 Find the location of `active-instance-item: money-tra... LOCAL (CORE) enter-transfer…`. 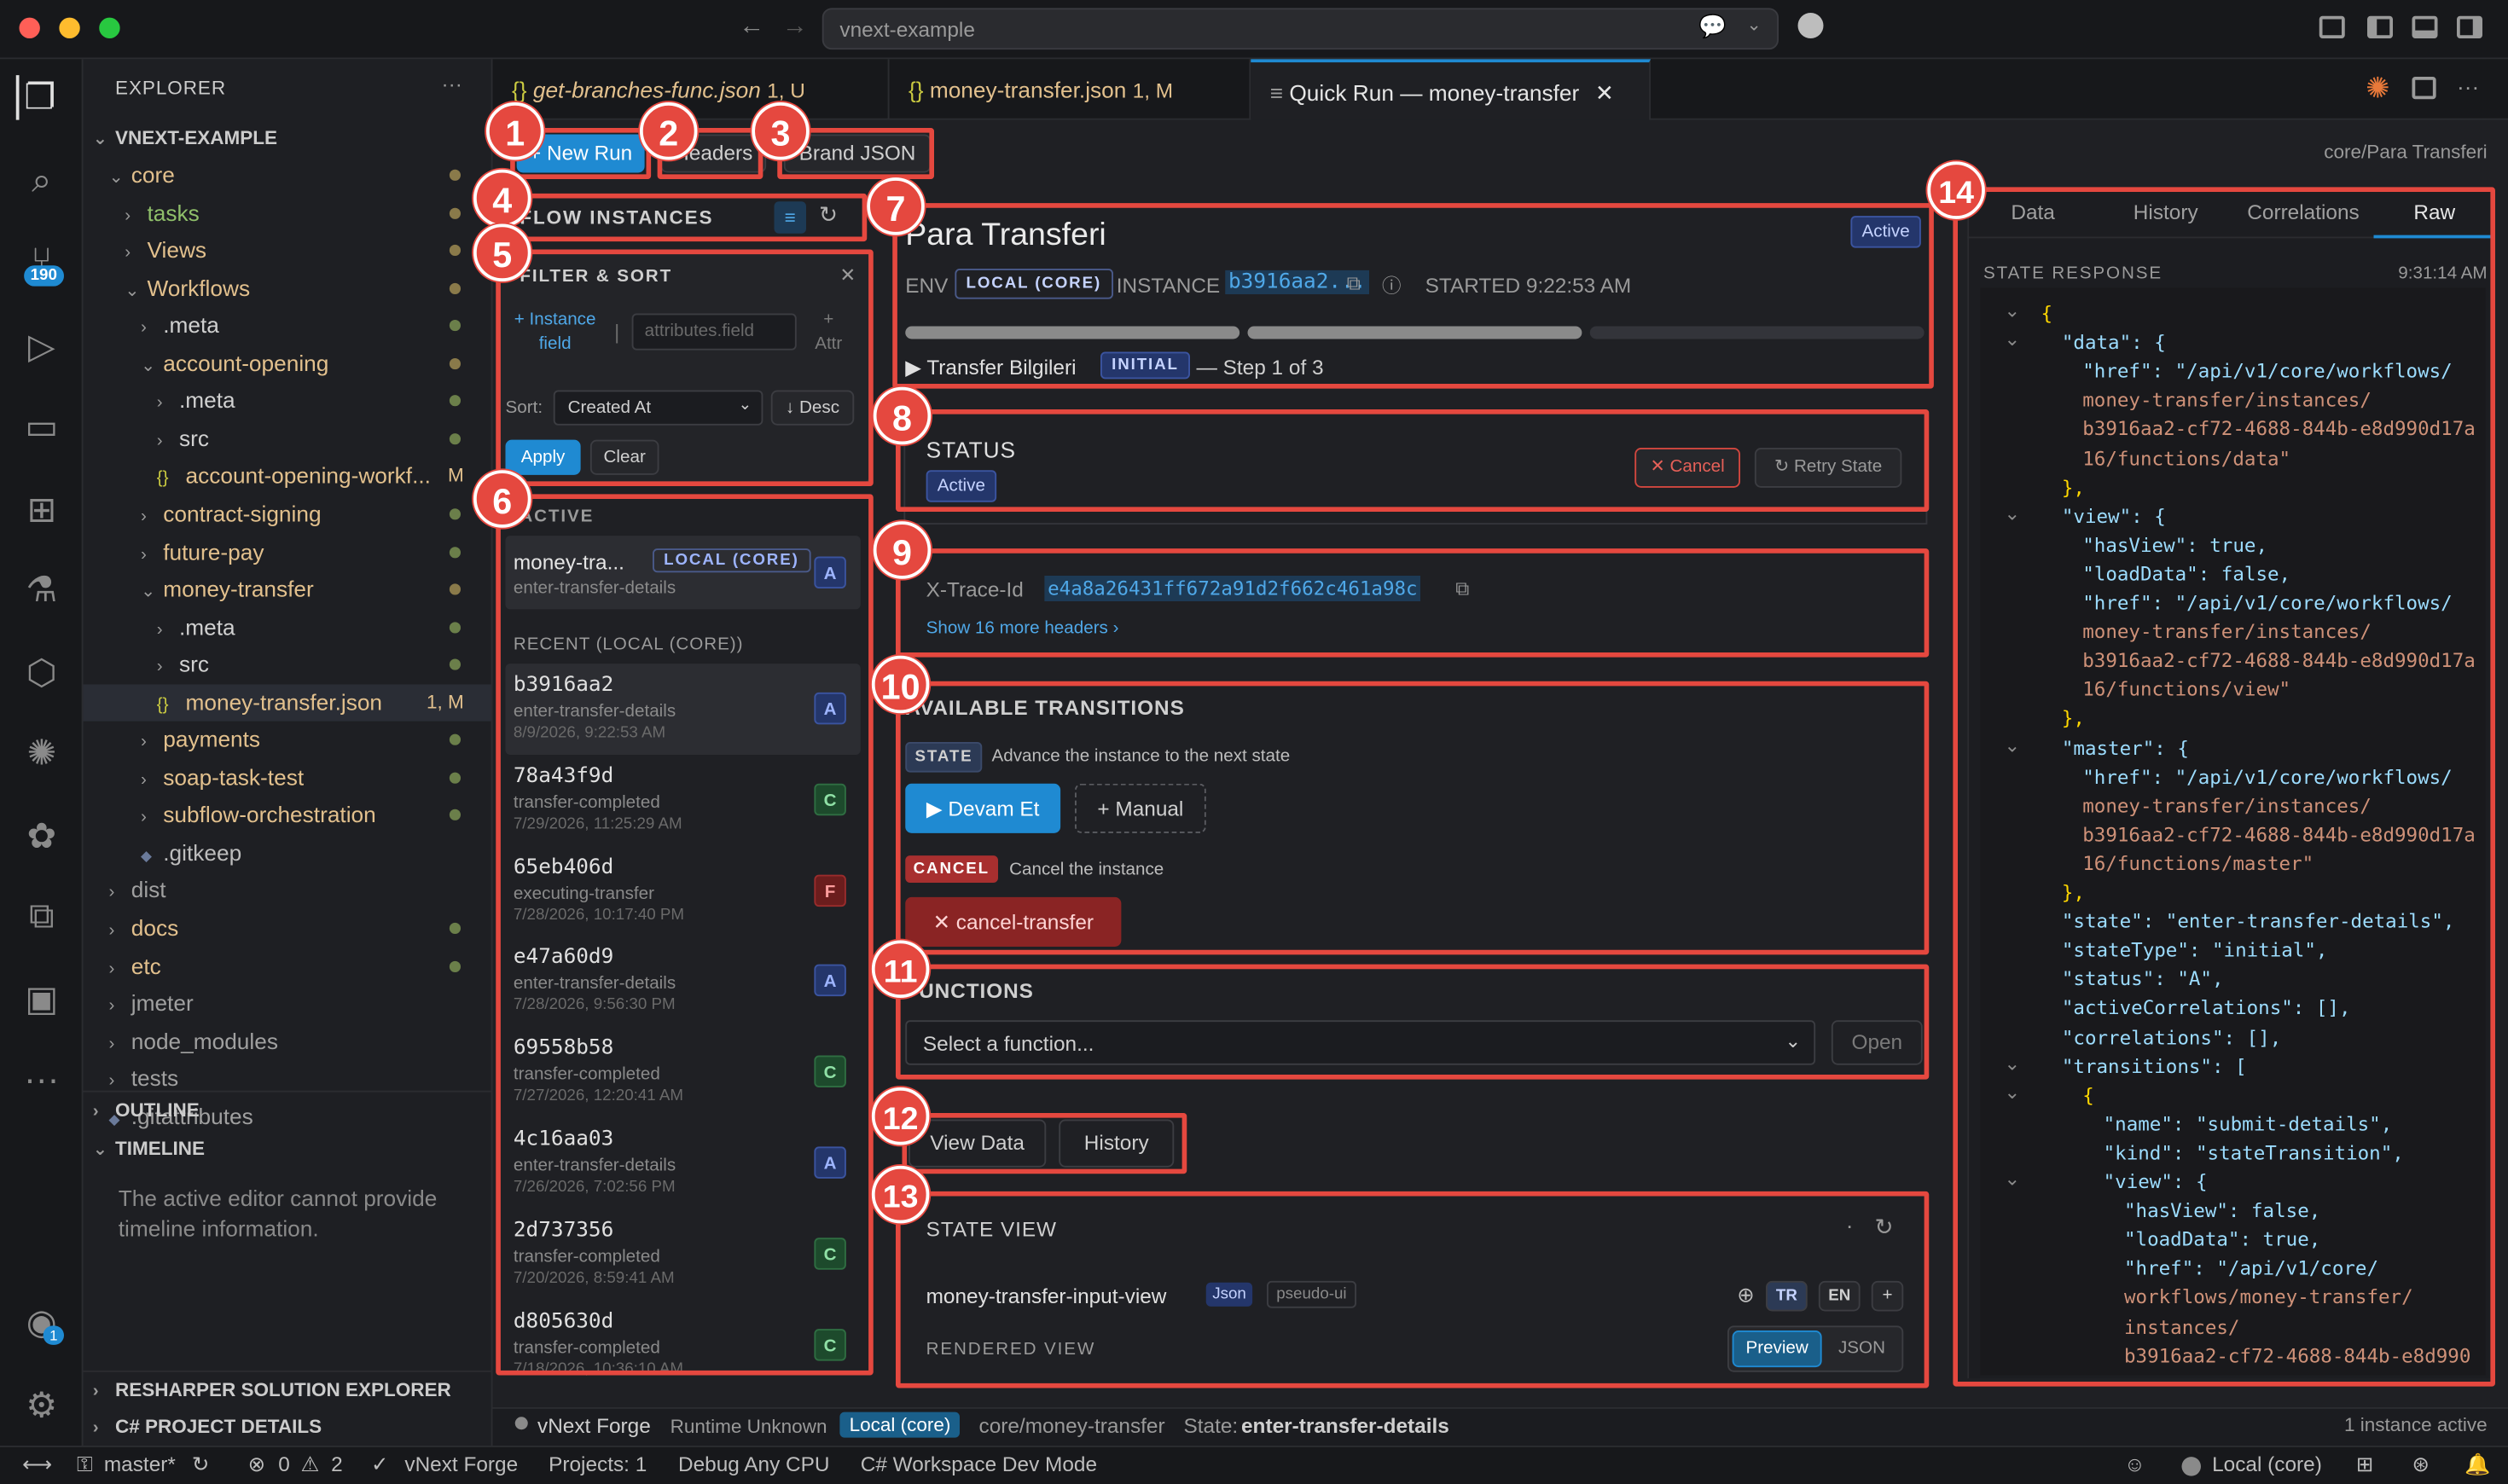

active-instance-item: money-tra... LOCAL (CORE) enter-transfer… is located at coordinates (683, 573).